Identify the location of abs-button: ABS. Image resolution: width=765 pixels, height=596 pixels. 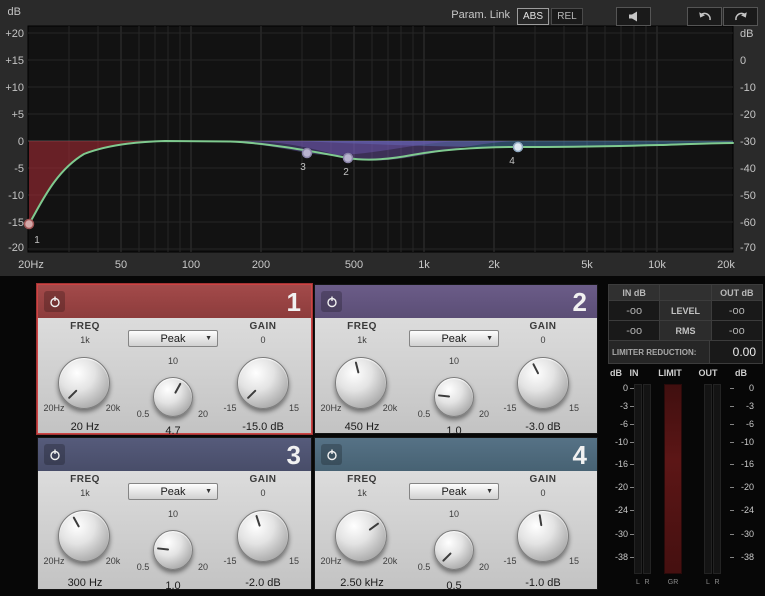
(533, 16).